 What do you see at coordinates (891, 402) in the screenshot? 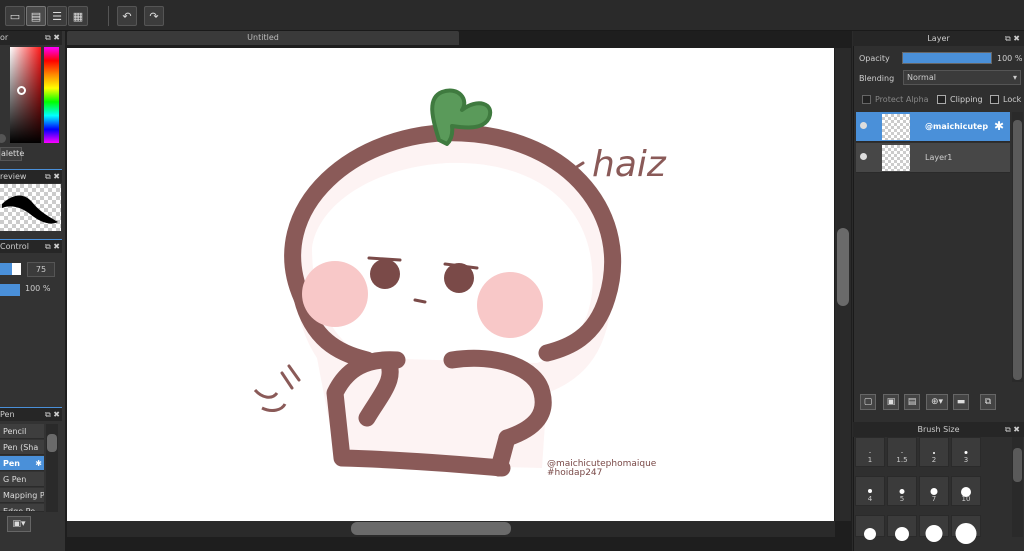
I see `new-layer-8bit-button: ▣` at bounding box center [891, 402].